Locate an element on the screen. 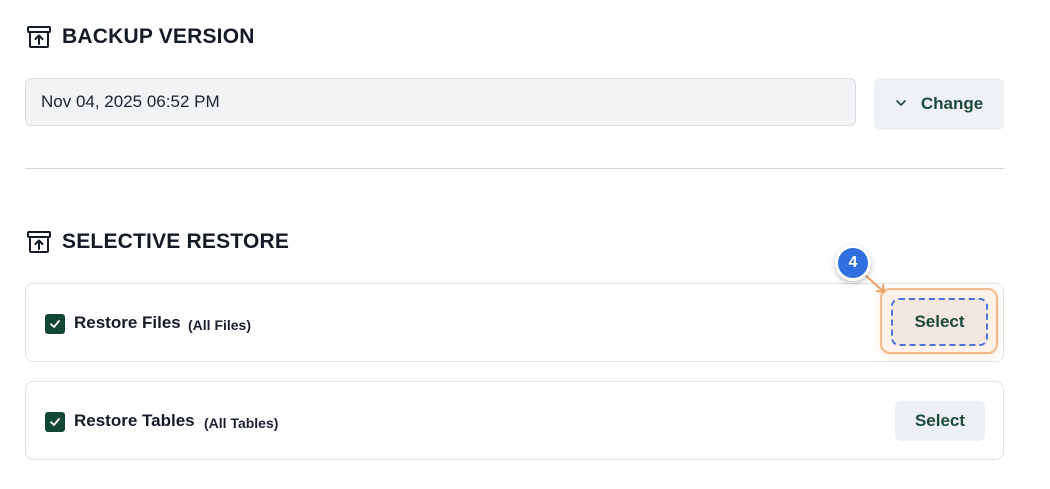  step-number: 4 is located at coordinates (853, 262).